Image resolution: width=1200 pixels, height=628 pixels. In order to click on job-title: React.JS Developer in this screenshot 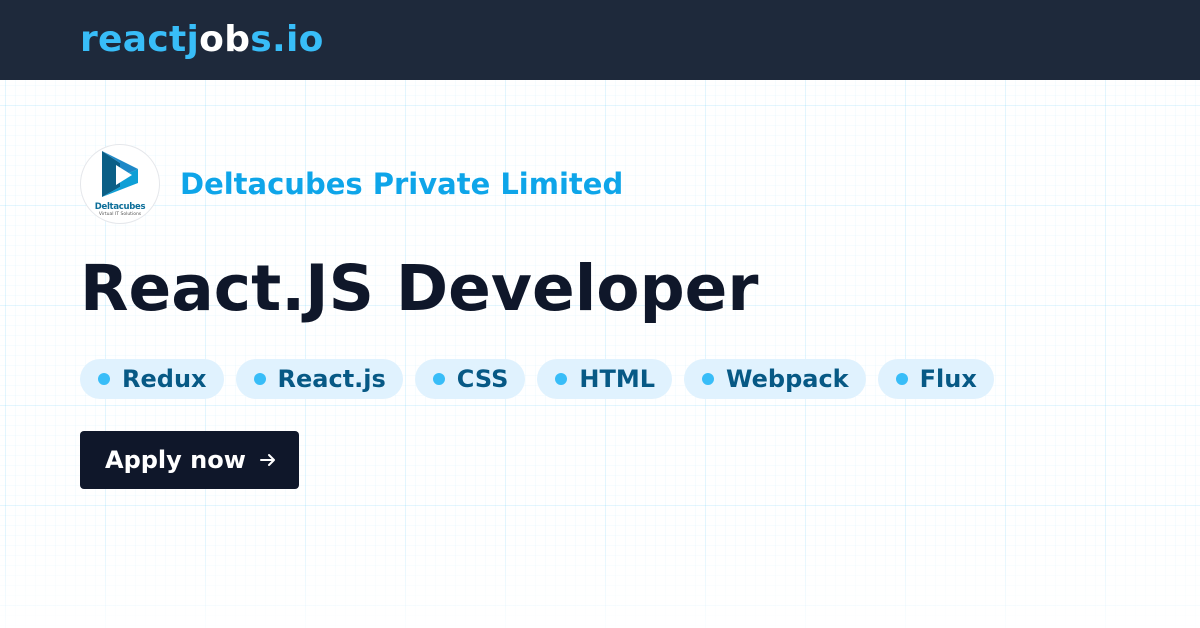, I will do `click(419, 288)`.